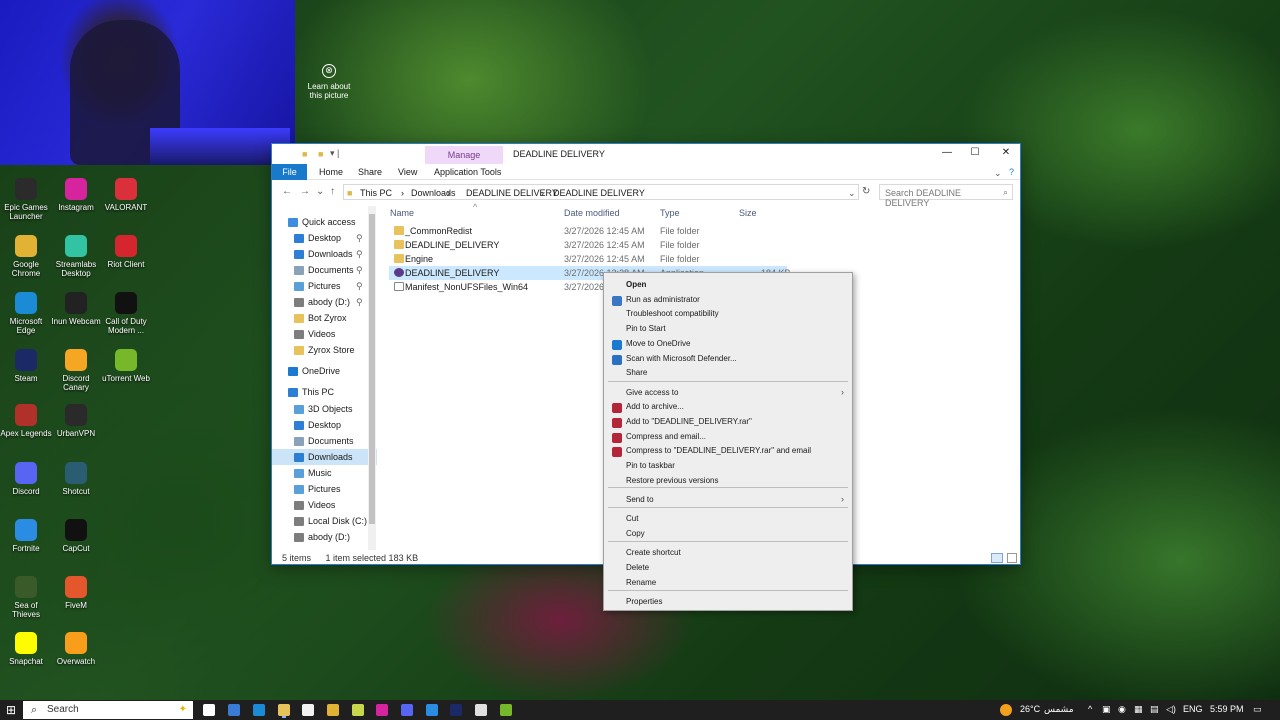 The width and height of the screenshot is (1280, 720). I want to click on close-button: ✕, so click(1006, 152).